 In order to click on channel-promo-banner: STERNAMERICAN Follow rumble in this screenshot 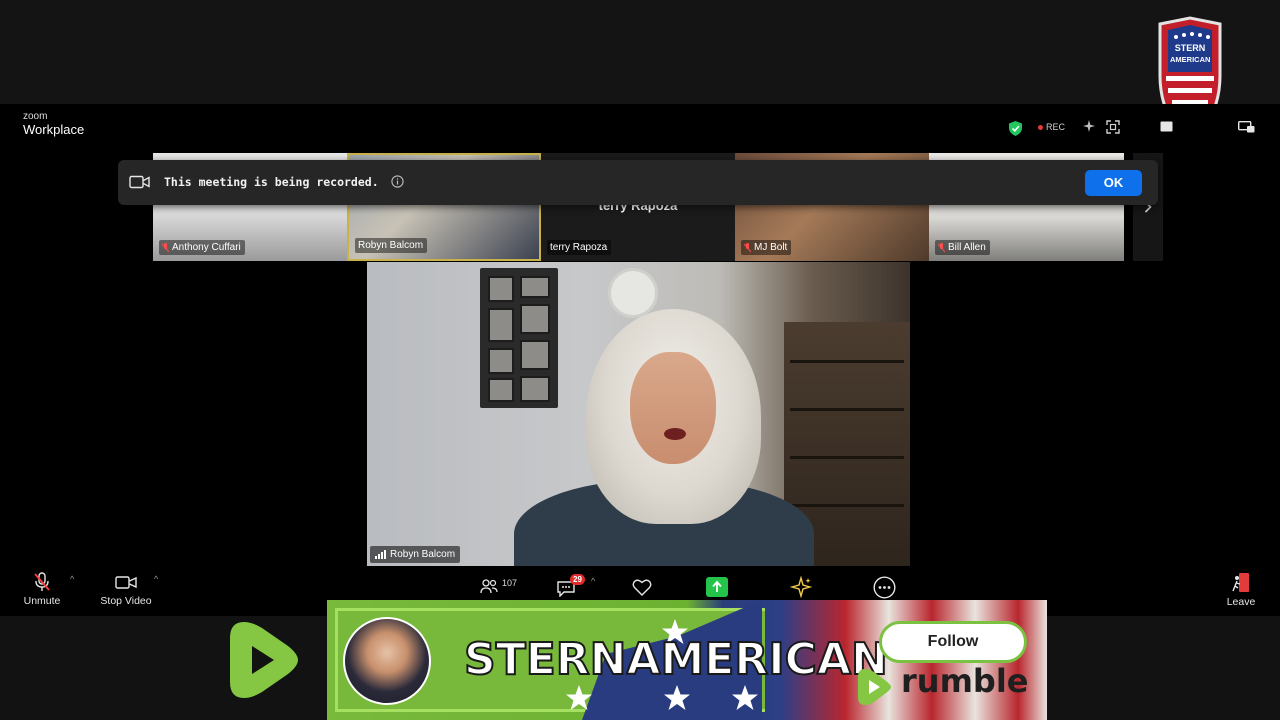, I will do `click(687, 660)`.